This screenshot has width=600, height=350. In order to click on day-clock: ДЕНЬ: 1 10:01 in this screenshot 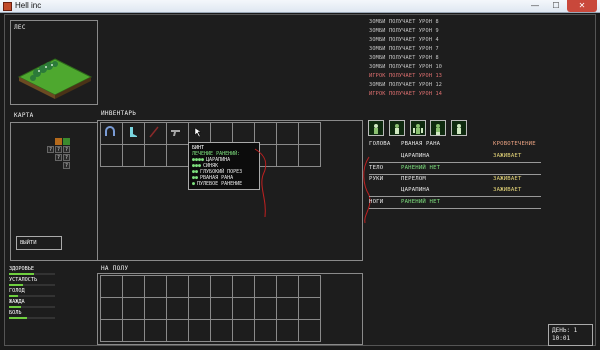, I will do `click(570, 335)`.